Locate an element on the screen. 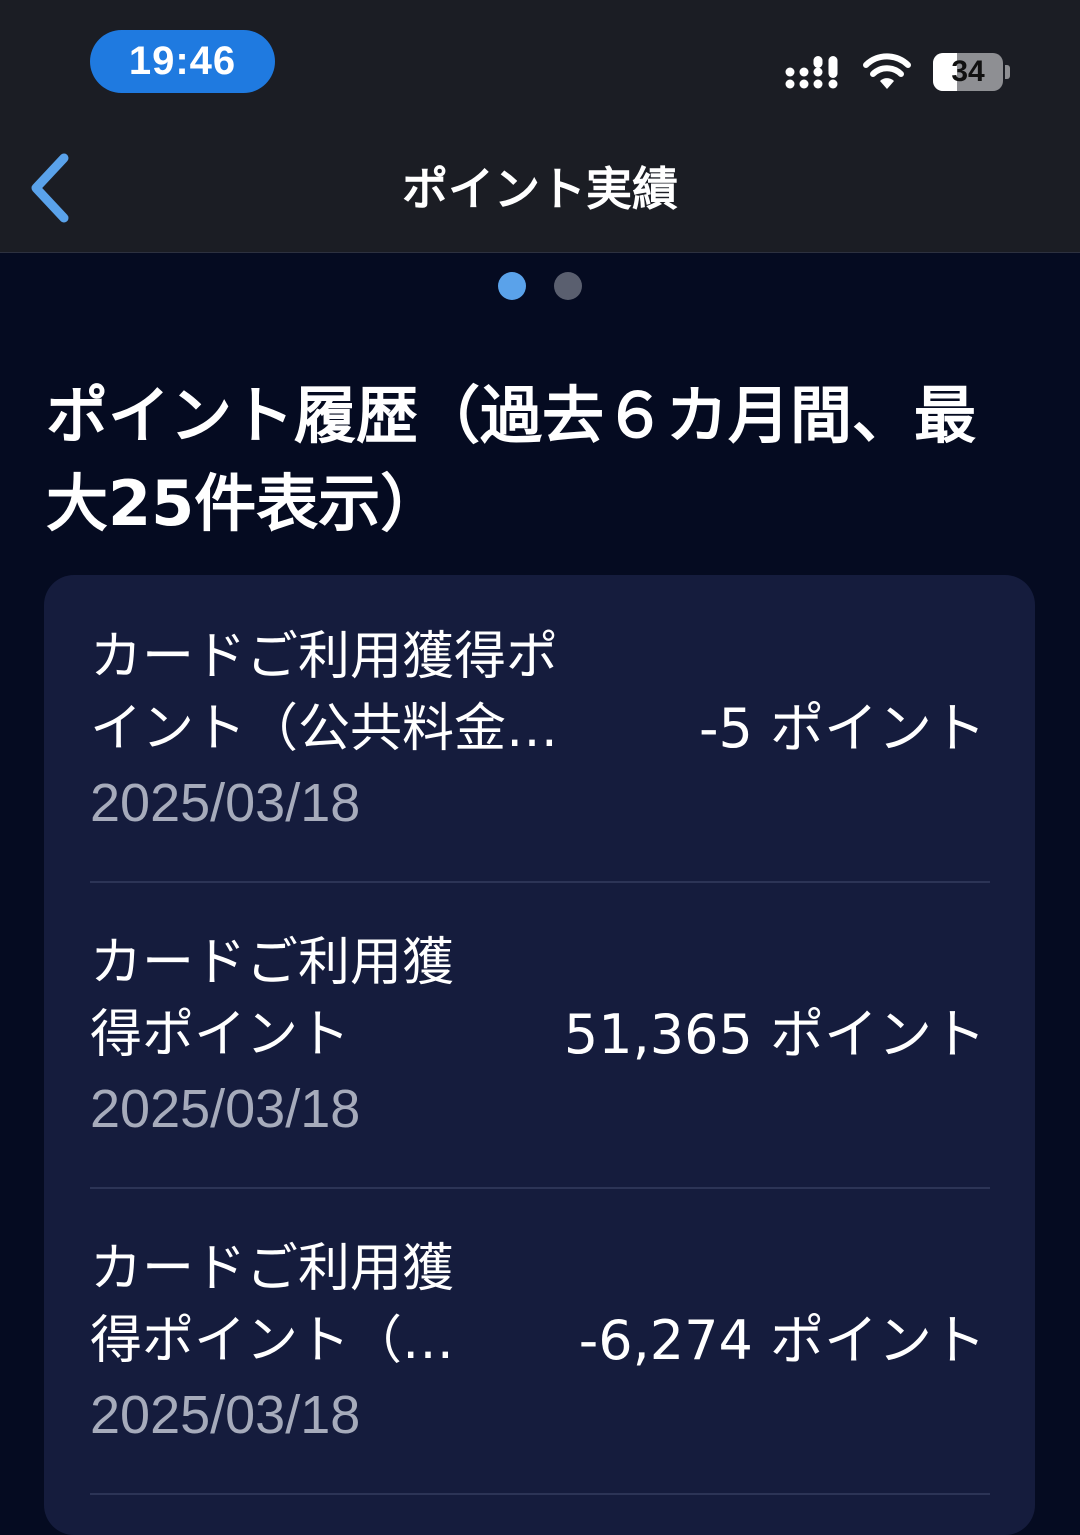 The height and width of the screenshot is (1535, 1080). page-title: ポイント実績 is located at coordinates (540, 189).